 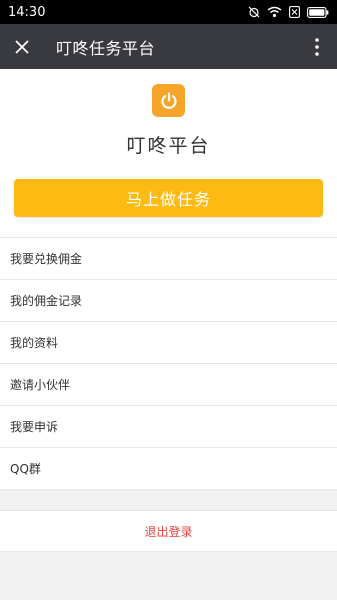 I want to click on title-bar: 叮咚任务平台, so click(x=168, y=46).